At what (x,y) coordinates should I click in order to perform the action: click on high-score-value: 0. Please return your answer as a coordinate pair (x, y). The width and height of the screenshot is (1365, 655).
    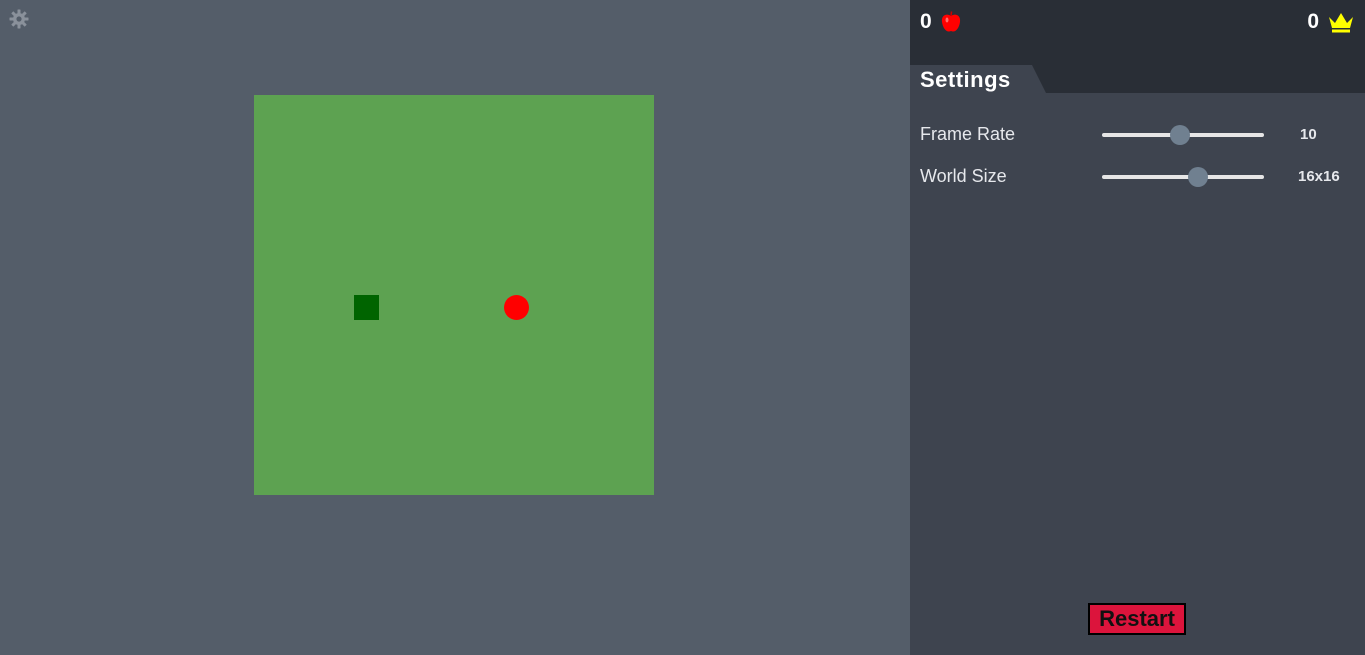
    Looking at the image, I should click on (1313, 21).